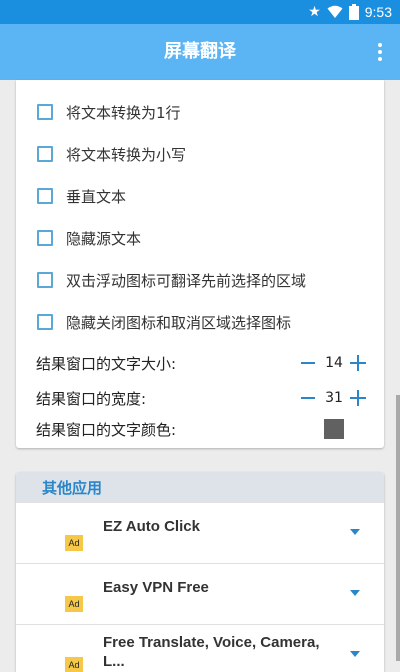  I want to click on option-label: 隐藏源文本, so click(104, 238).